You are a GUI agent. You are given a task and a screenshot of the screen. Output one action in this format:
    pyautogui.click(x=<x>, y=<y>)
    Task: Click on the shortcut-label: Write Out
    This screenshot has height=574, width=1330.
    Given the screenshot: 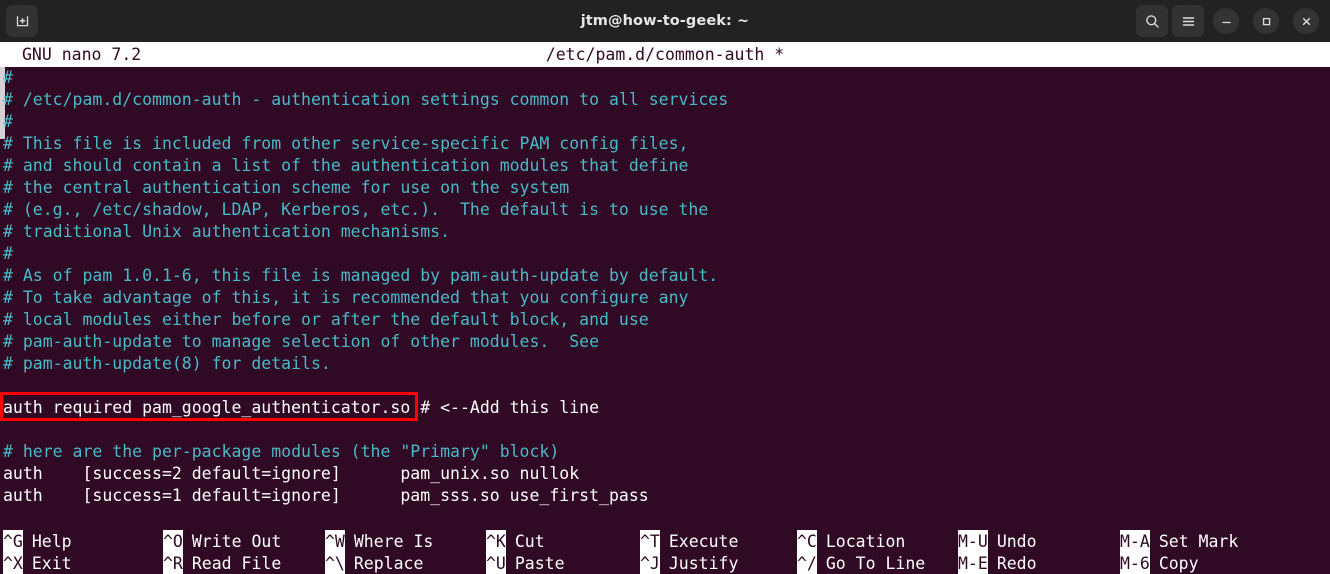 What is the action you would take?
    pyautogui.click(x=236, y=541)
    